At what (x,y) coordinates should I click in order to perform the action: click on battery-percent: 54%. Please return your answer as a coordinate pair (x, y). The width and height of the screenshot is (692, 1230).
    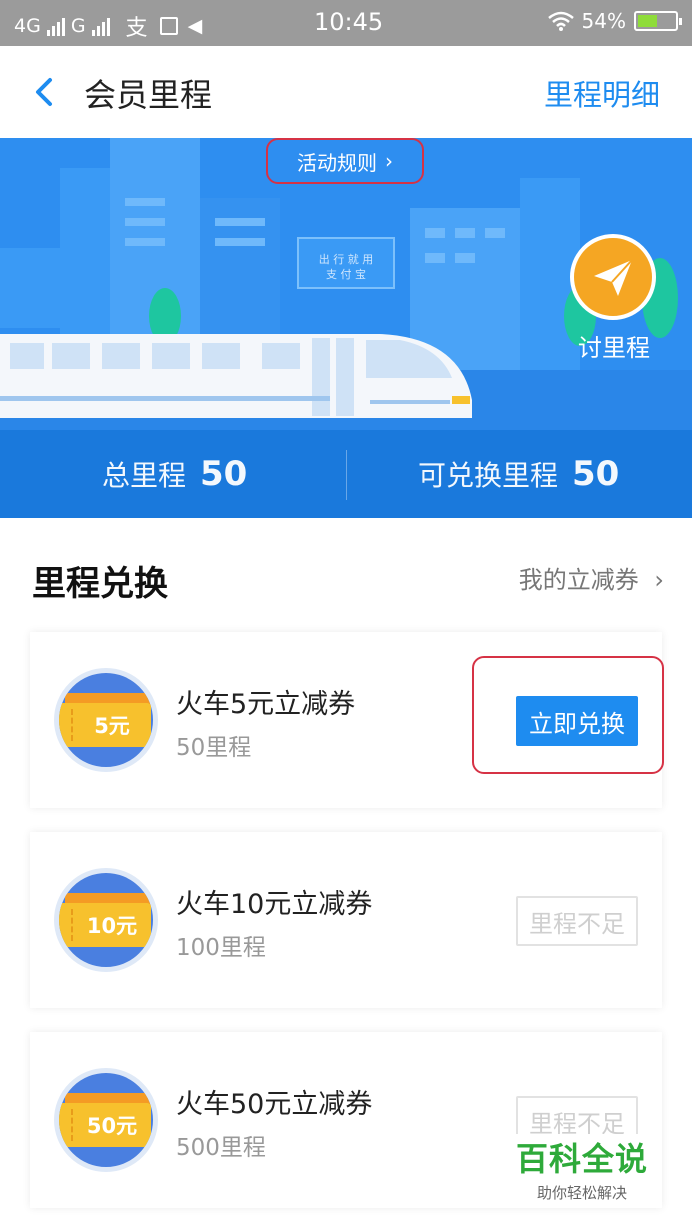
    Looking at the image, I should click on (603, 21).